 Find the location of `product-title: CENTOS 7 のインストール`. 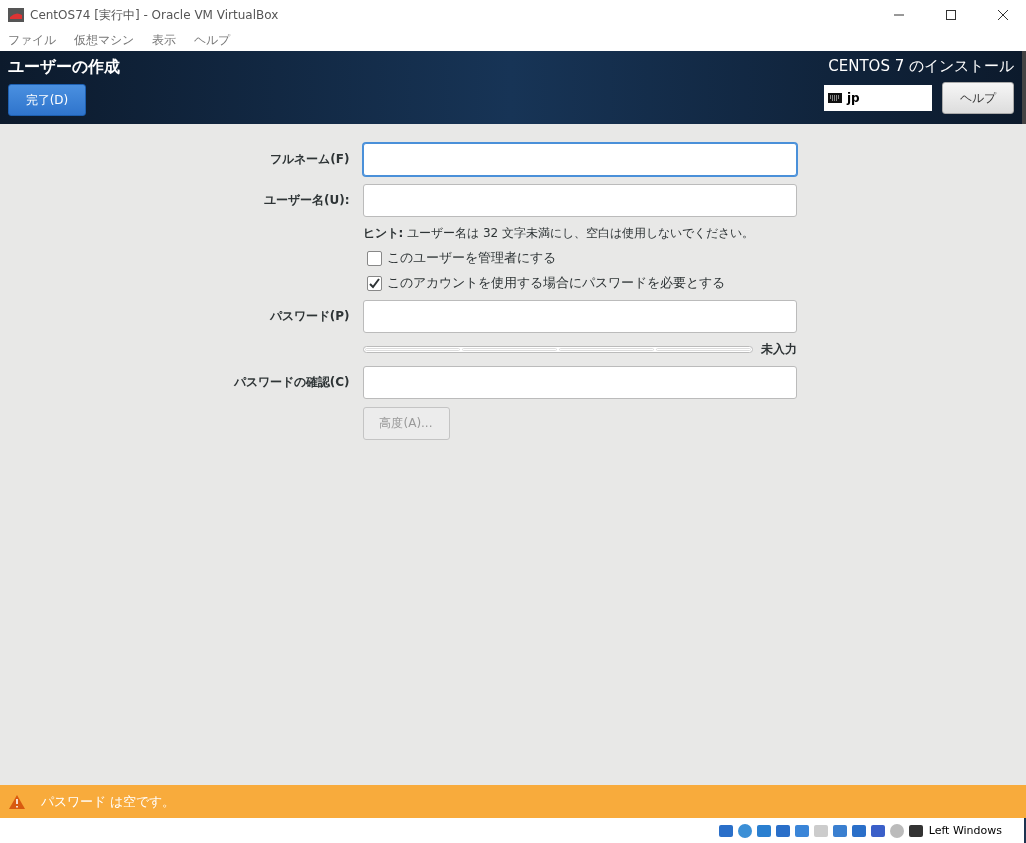

product-title: CENTOS 7 のインストール is located at coordinates (921, 66).